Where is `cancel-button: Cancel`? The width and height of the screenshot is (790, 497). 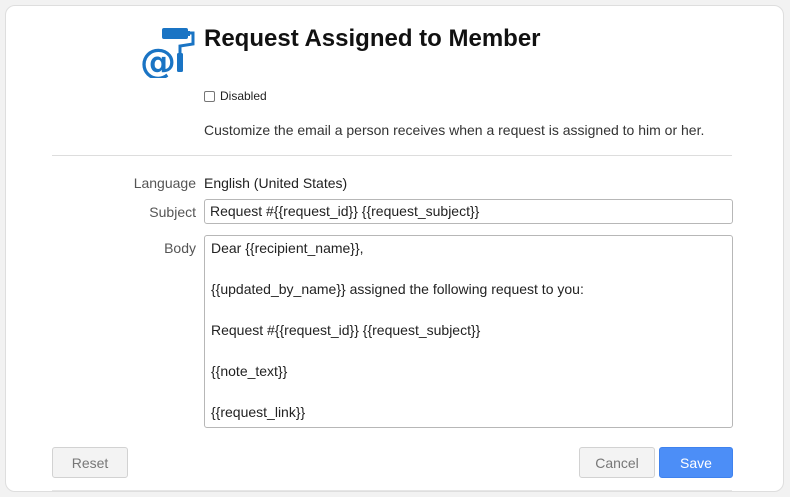
cancel-button: Cancel is located at coordinates (617, 462).